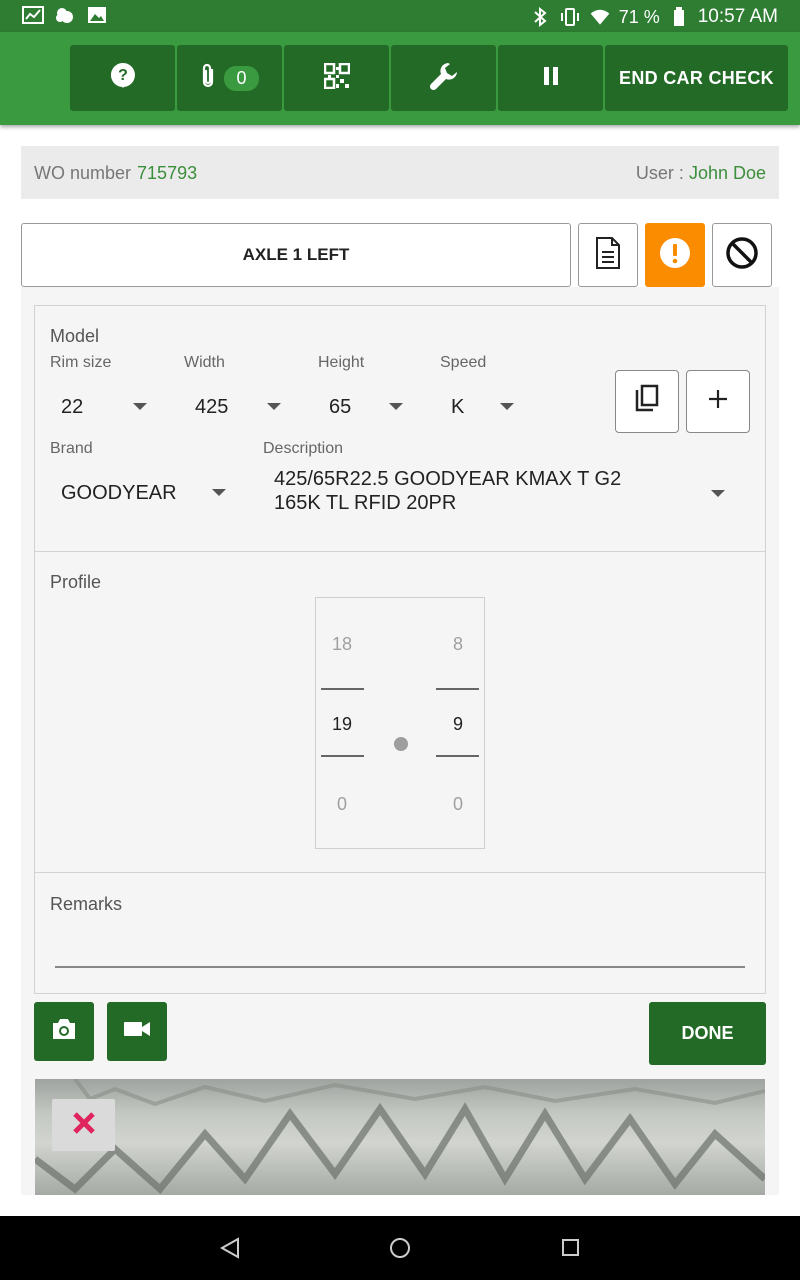  I want to click on model-title: Model, so click(75, 336).